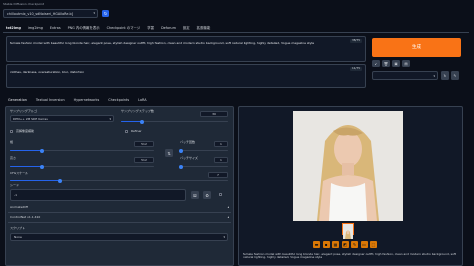  Describe the element at coordinates (84, 28) in the screenshot. I see `tab-png-info: PNG 内の情報を表示` at that location.